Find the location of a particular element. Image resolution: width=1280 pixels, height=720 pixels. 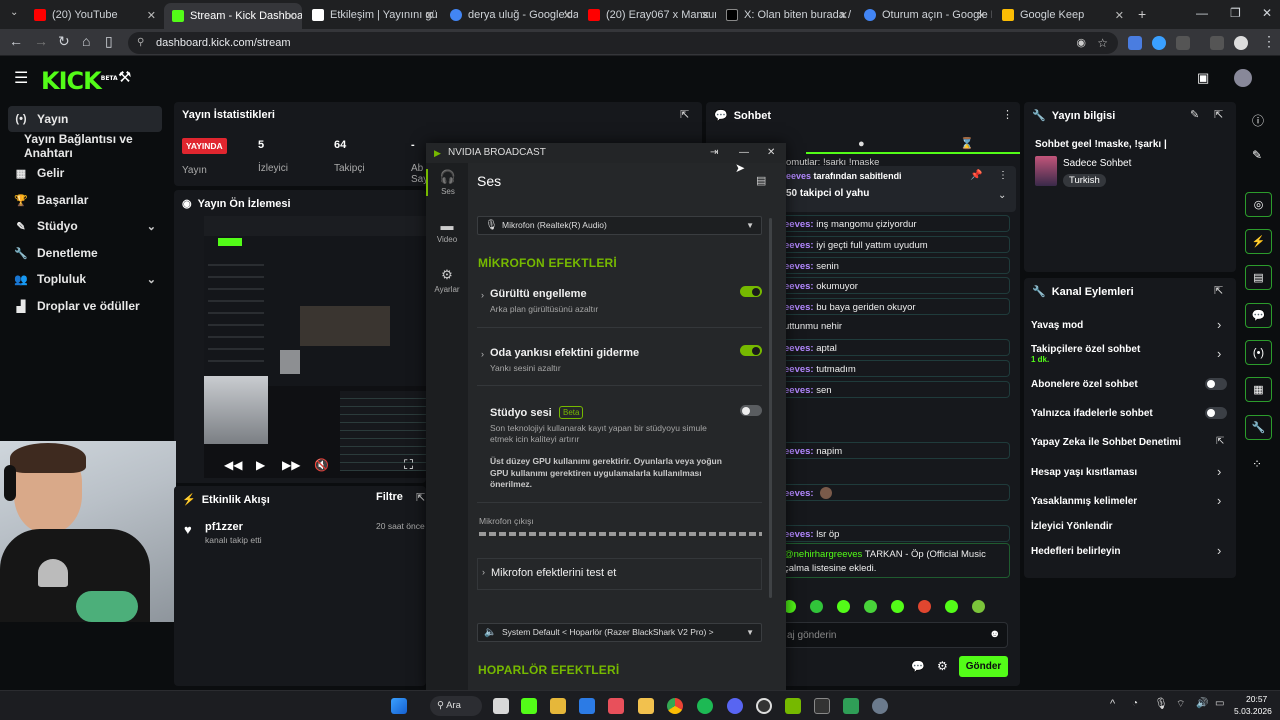

close-window-icon: ✕ is located at coordinates (1267, 13).